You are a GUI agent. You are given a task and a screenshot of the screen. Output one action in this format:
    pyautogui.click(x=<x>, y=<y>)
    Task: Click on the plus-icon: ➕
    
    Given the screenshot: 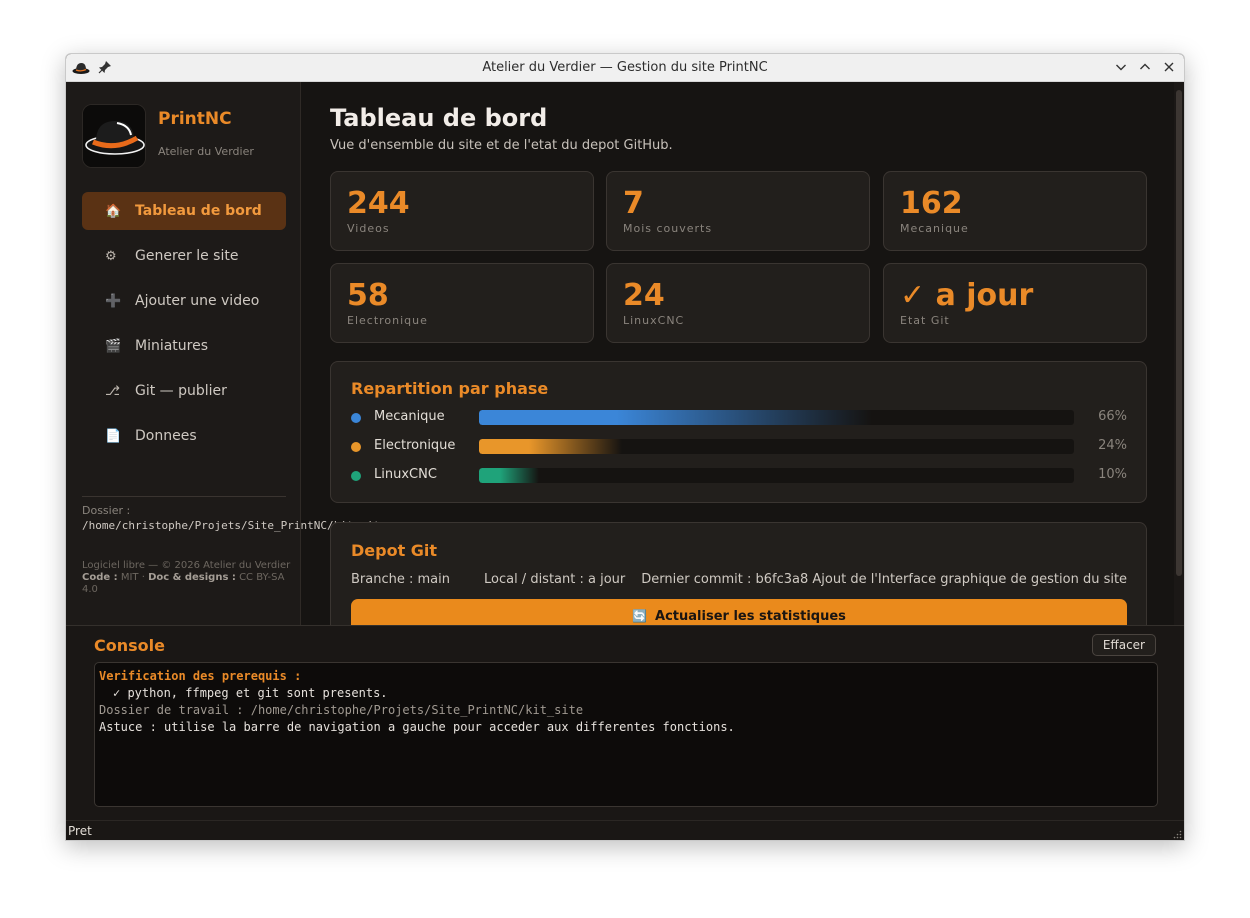 What is the action you would take?
    pyautogui.click(x=113, y=301)
    